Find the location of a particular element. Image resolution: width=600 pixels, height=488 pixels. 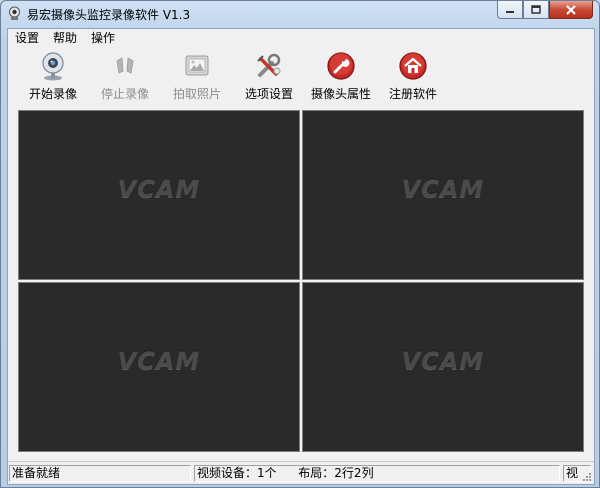

status-bar: 准备就绪 视频设备：1个 布局：2行2列 视 is located at coordinates (301, 472).